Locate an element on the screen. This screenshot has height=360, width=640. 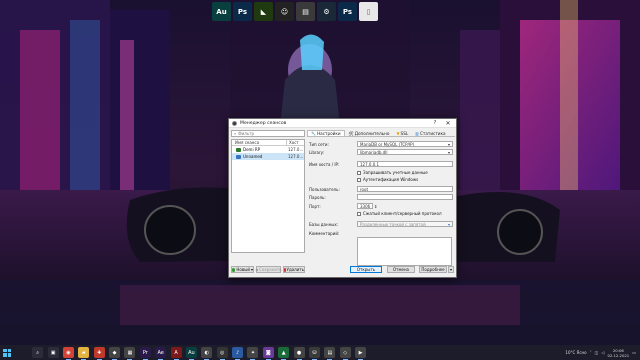
more-dropdown-button: ▾ is located at coordinates (451, 269).